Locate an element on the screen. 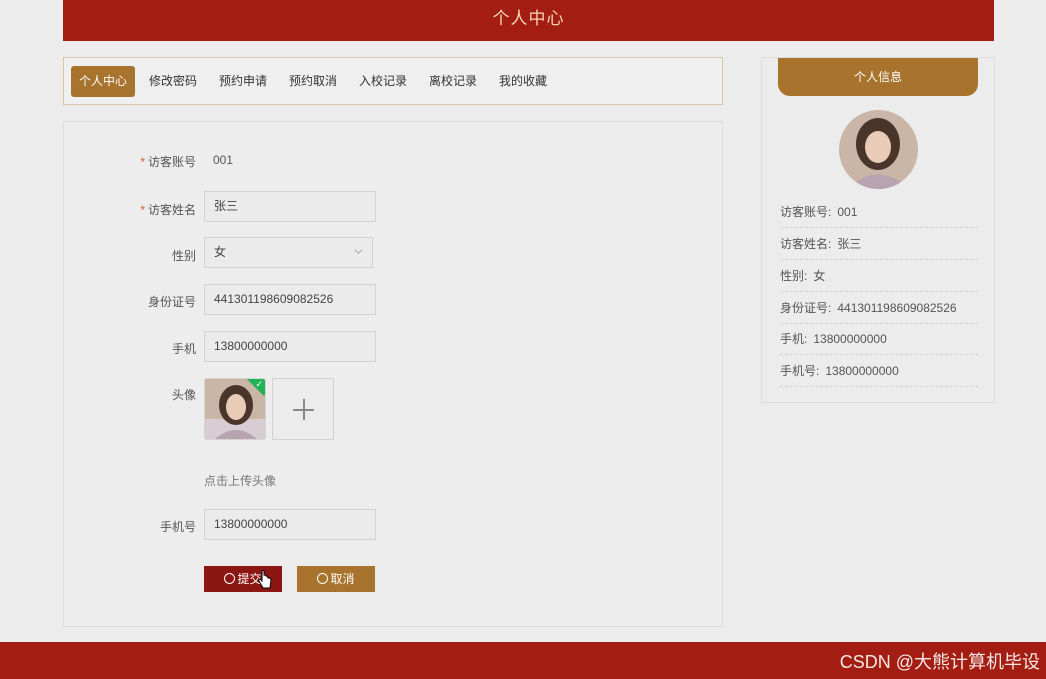 Image resolution: width=1046 pixels, height=679 pixels. gender-selected-value: 女 is located at coordinates (220, 252).